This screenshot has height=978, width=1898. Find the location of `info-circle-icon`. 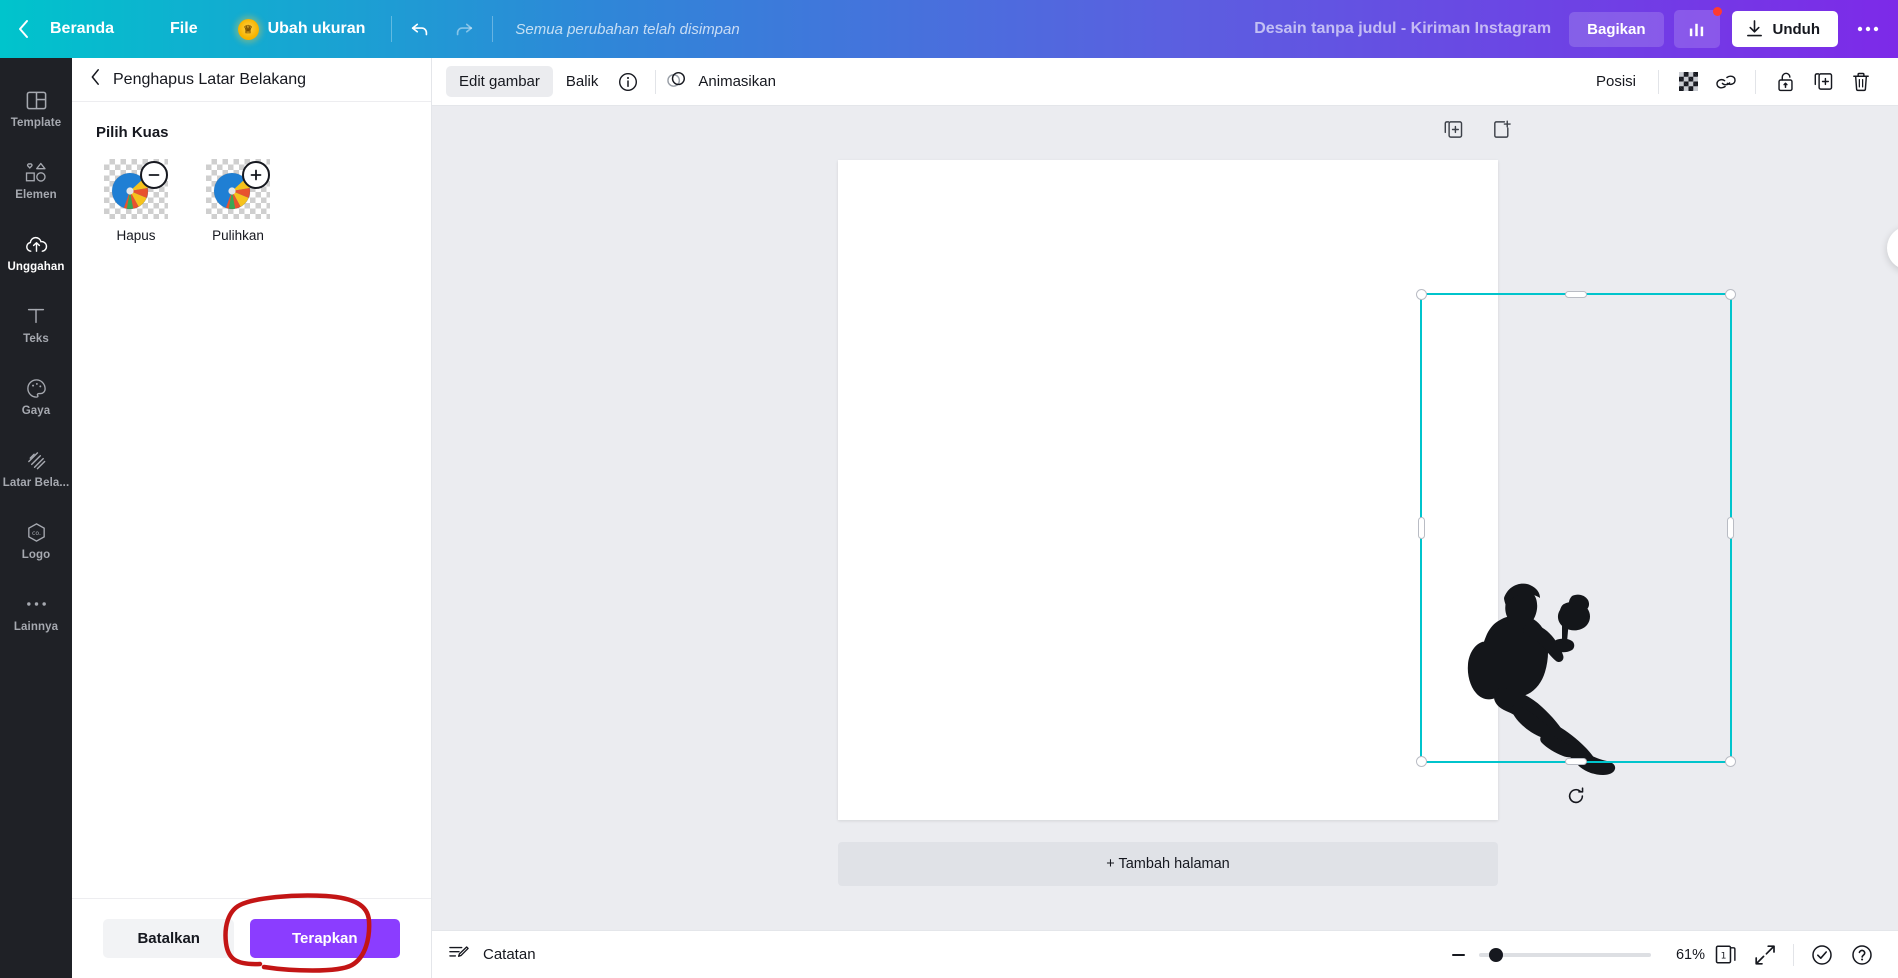

info-circle-icon is located at coordinates (628, 81).